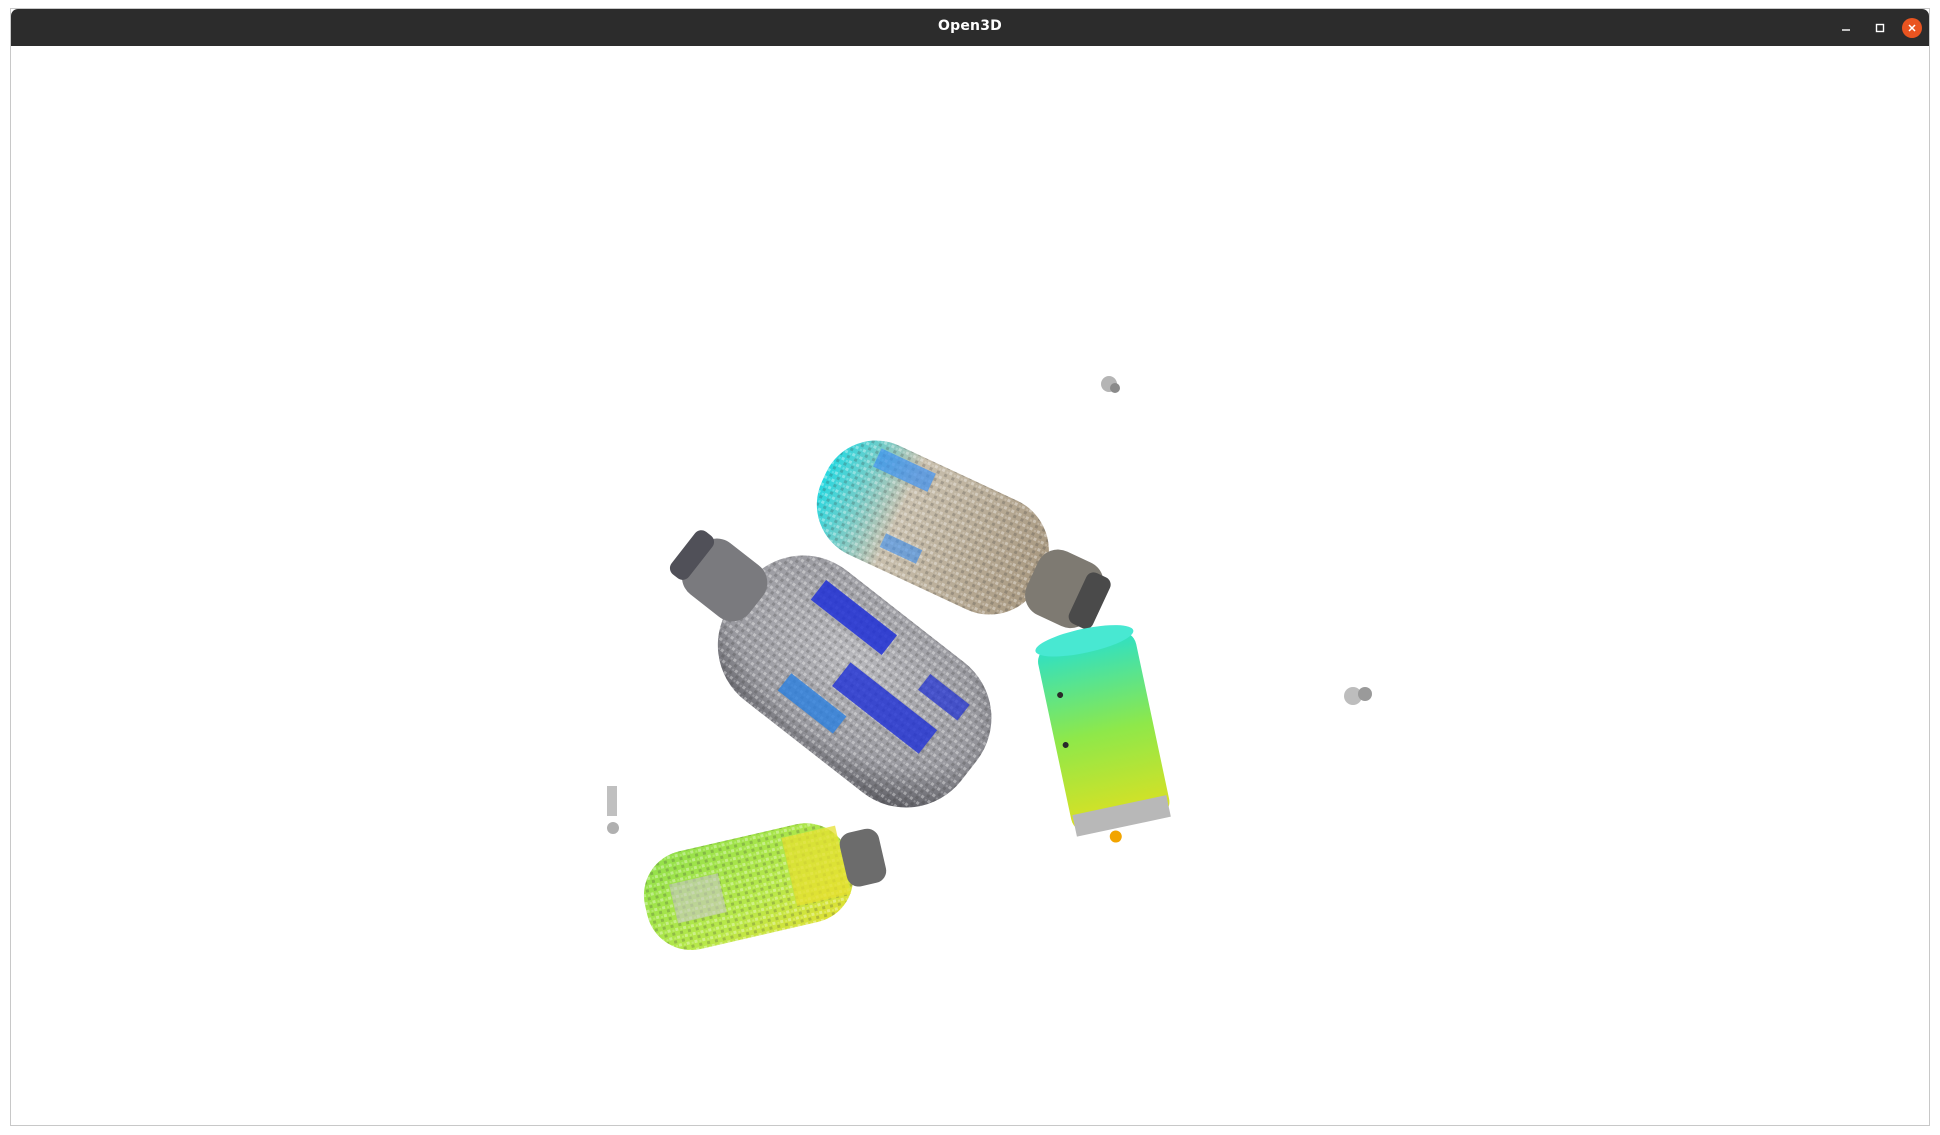  I want to click on maximize-icon, so click(1880, 28).